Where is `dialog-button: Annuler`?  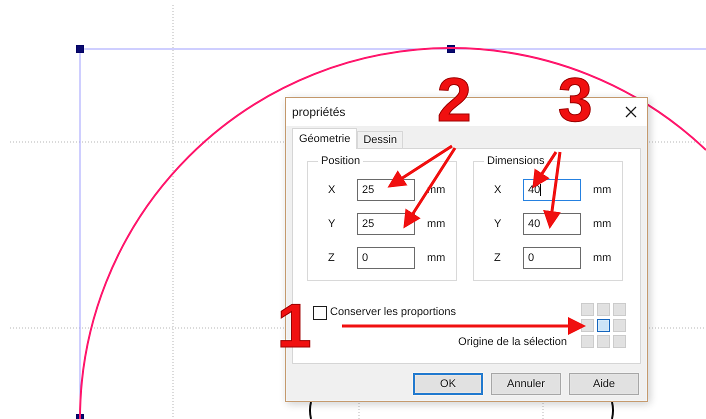 dialog-button: Annuler is located at coordinates (526, 384).